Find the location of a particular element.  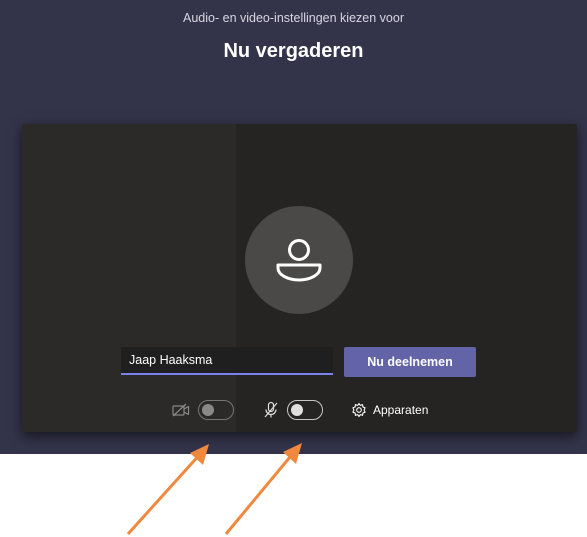

arrow-to-camera-toggle is located at coordinates (167, 490).